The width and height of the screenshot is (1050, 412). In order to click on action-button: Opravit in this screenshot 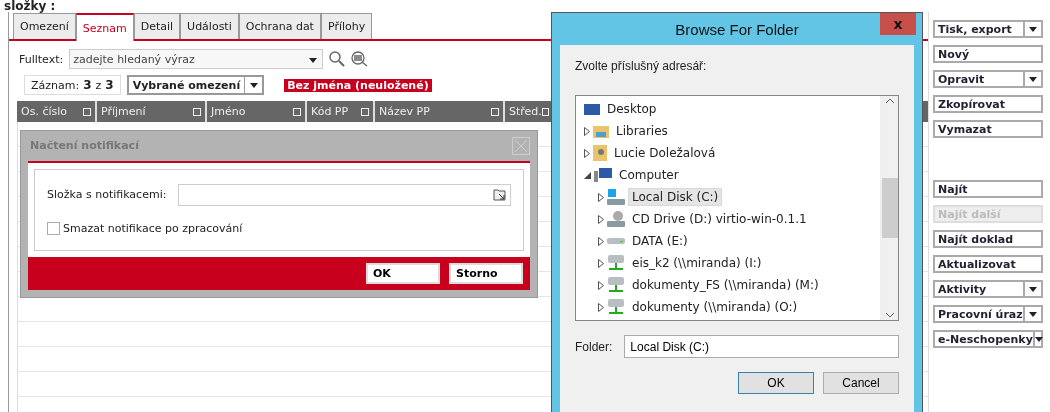, I will do `click(988, 79)`.